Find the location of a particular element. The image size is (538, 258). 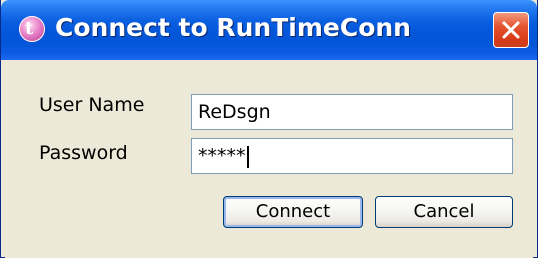

password-label: Password is located at coordinates (83, 153).